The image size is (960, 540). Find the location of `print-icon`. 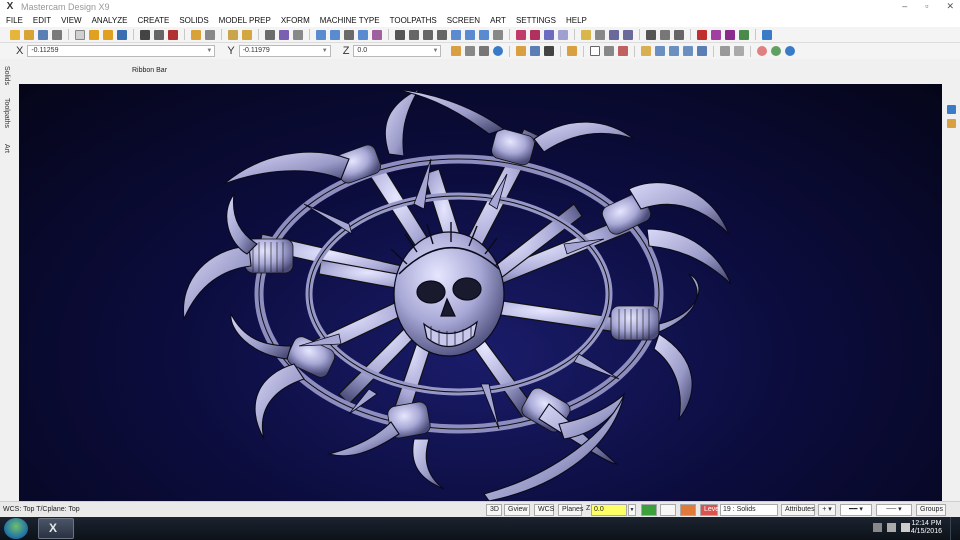

print-icon is located at coordinates (57, 34).